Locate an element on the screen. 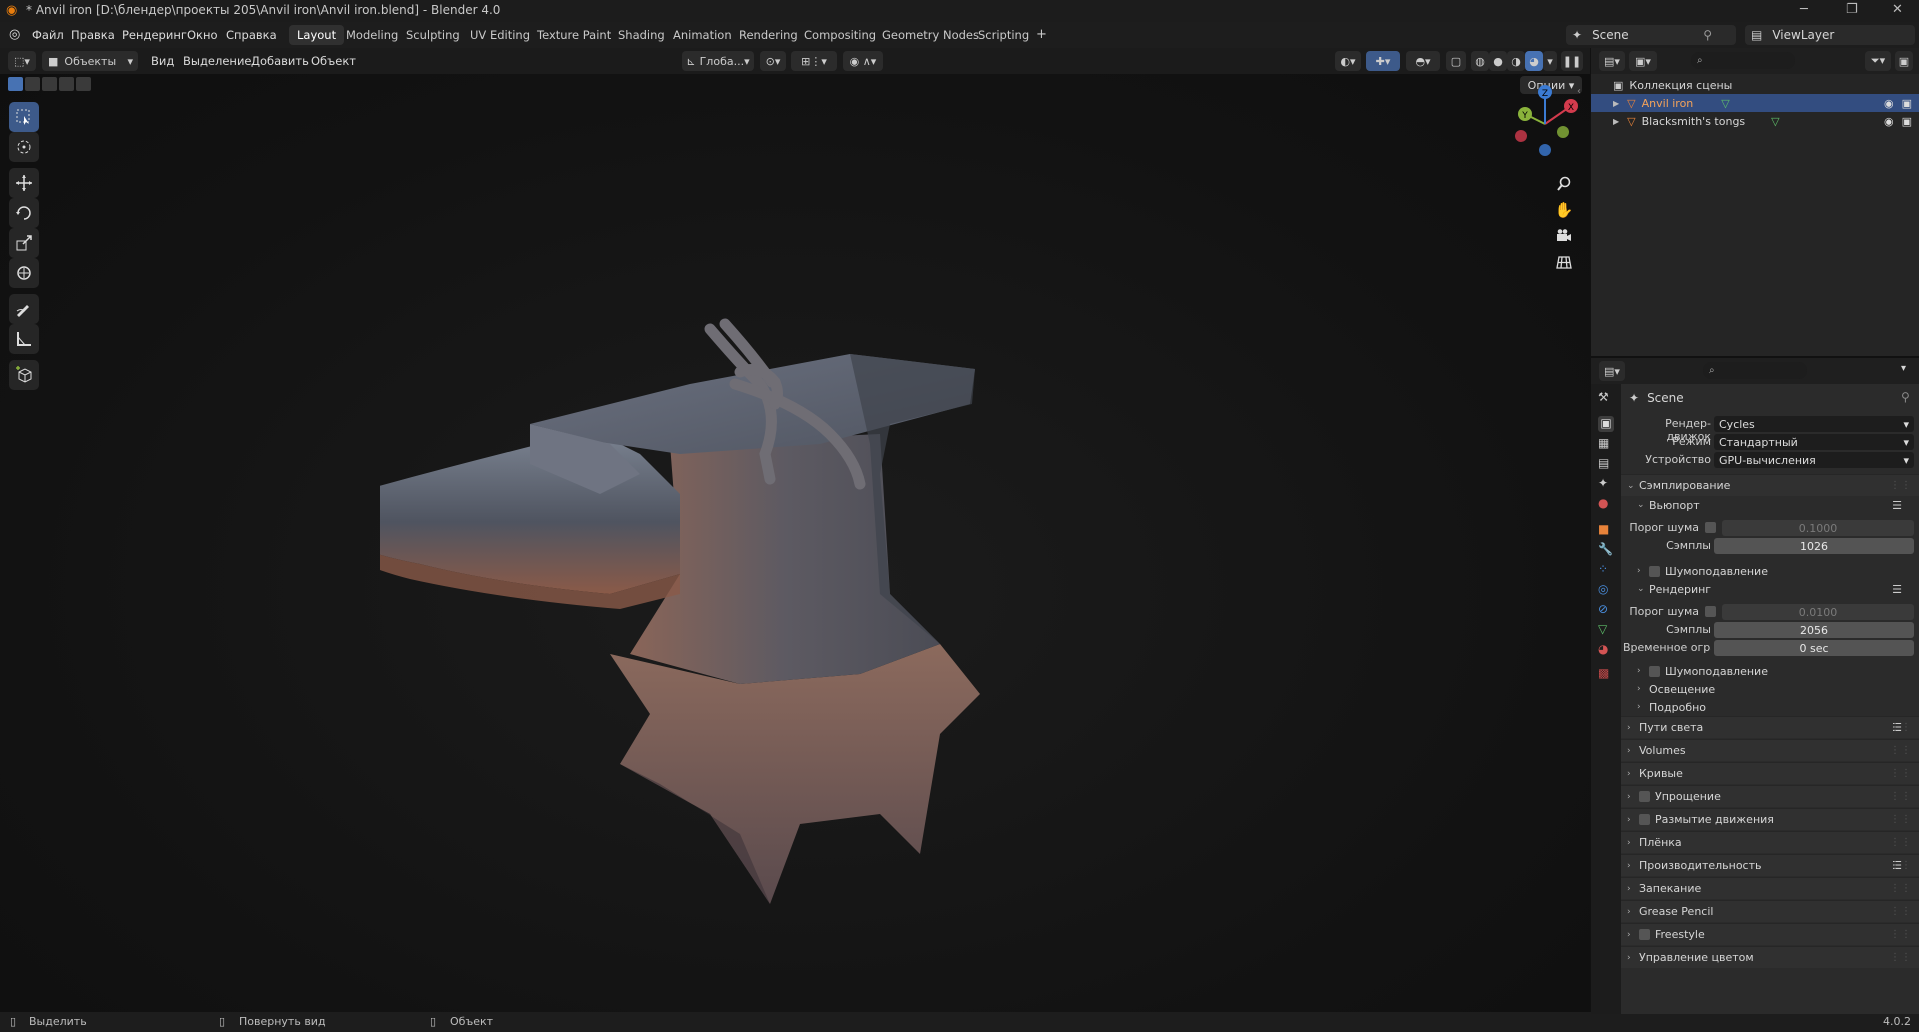 This screenshot has height=1032, width=1919. mode-dropdown: ■ Объекты ▾ is located at coordinates (90, 61).